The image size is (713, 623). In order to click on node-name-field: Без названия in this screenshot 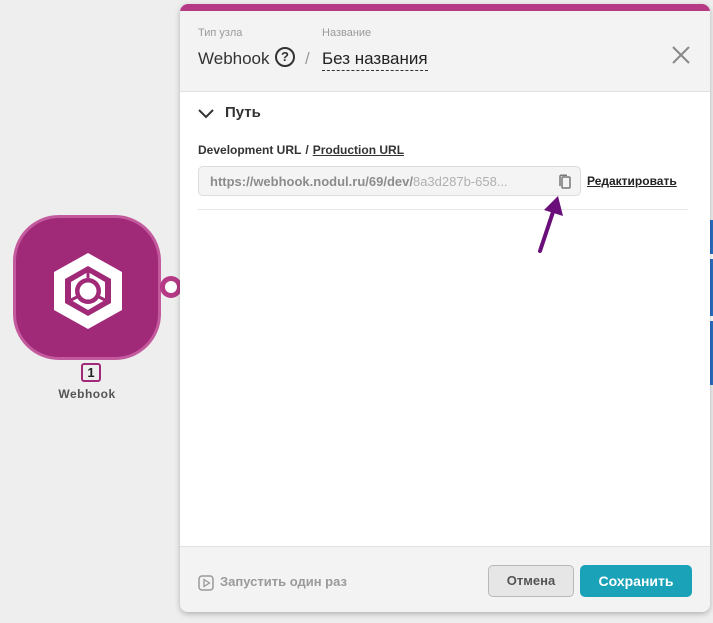, I will do `click(375, 60)`.